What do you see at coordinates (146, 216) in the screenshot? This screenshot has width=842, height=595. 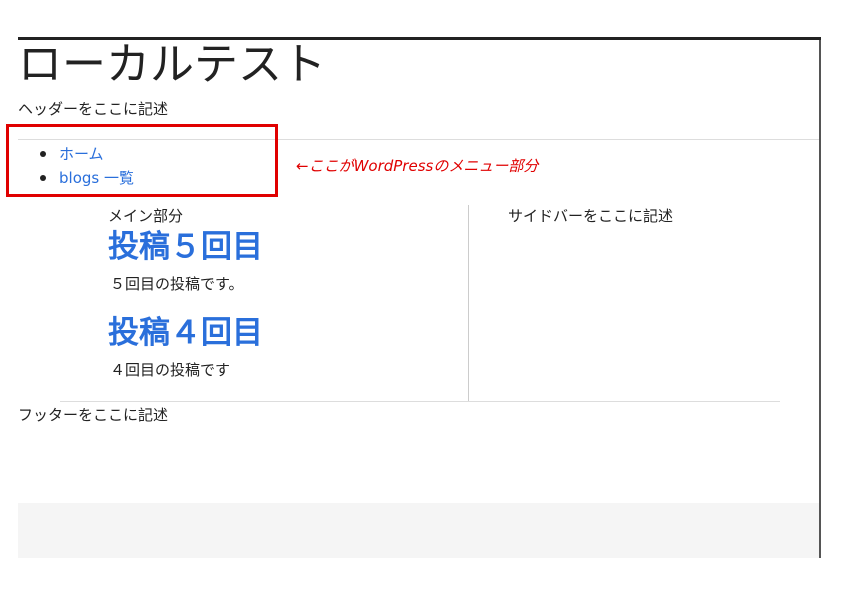 I see `main-label: メイン部分` at bounding box center [146, 216].